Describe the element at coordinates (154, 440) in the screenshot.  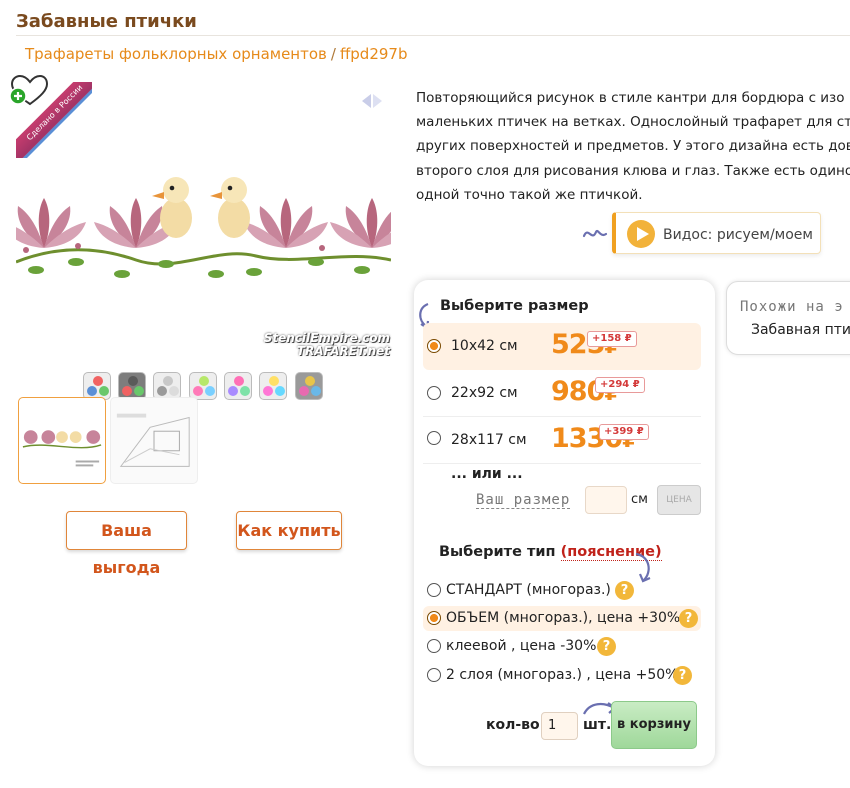
I see `thumbnail-interior` at that location.